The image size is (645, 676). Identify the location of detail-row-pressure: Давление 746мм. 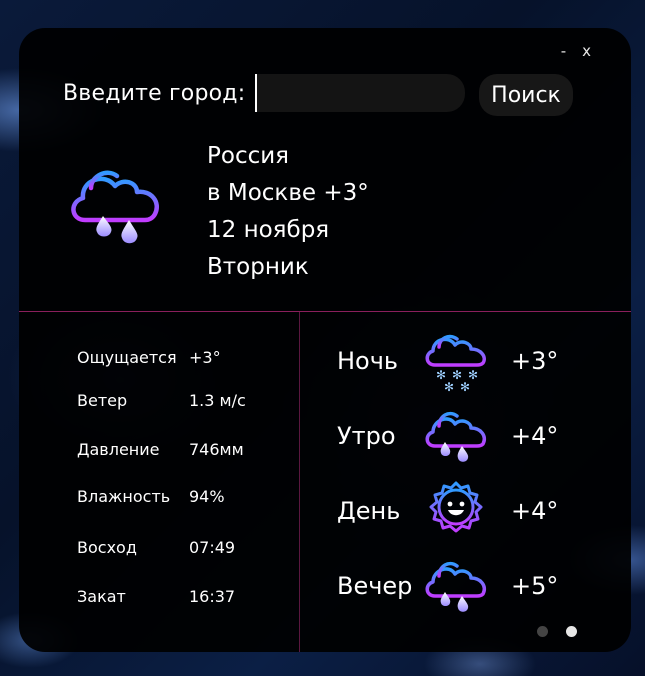
(160, 449).